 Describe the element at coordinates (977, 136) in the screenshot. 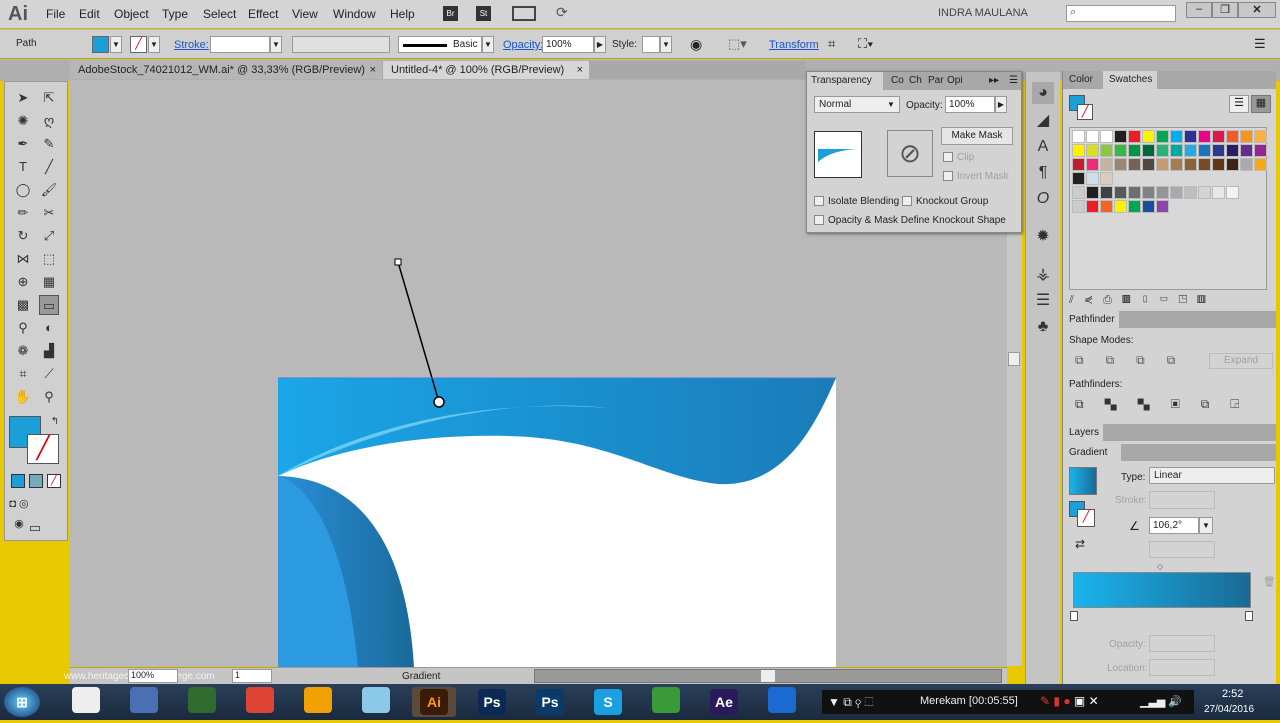

I see `make-mask-button: Make Mask` at that location.